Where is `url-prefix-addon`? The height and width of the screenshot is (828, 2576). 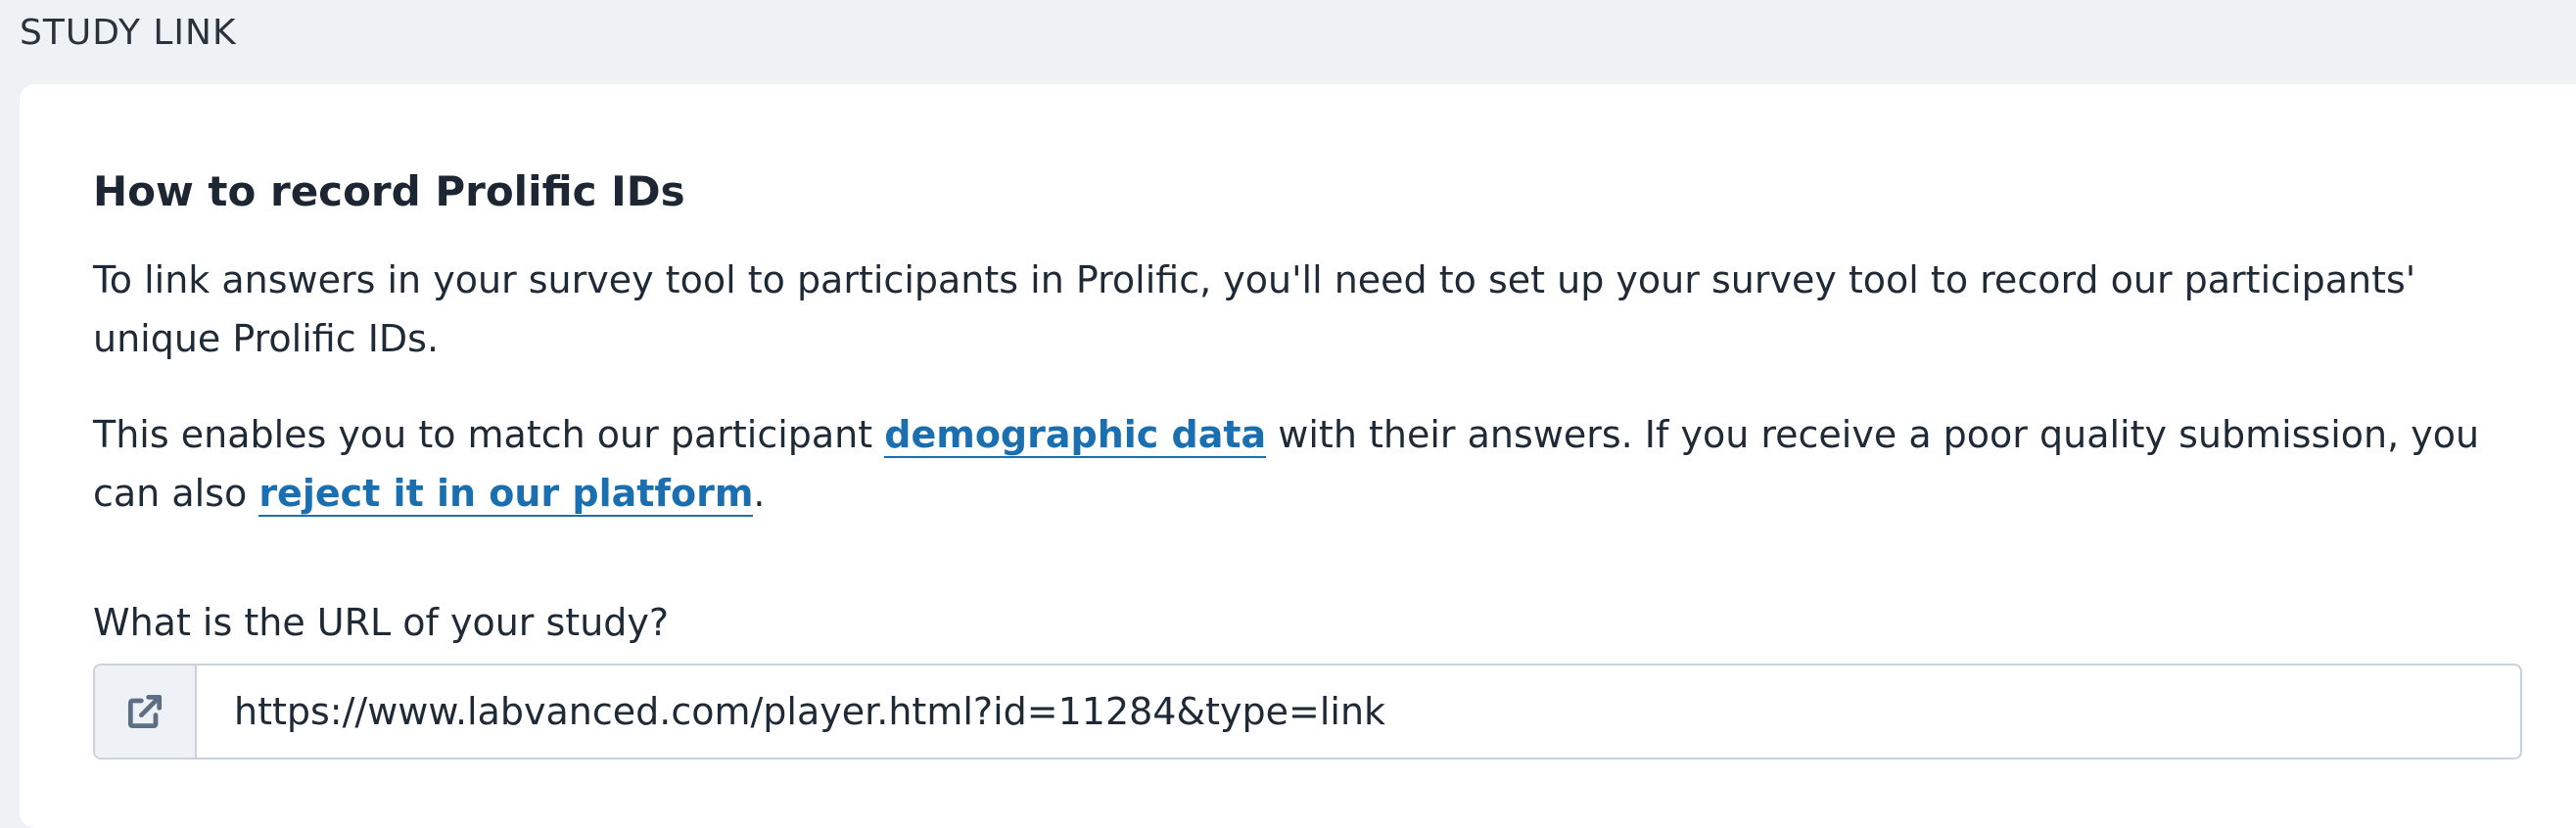 url-prefix-addon is located at coordinates (146, 712).